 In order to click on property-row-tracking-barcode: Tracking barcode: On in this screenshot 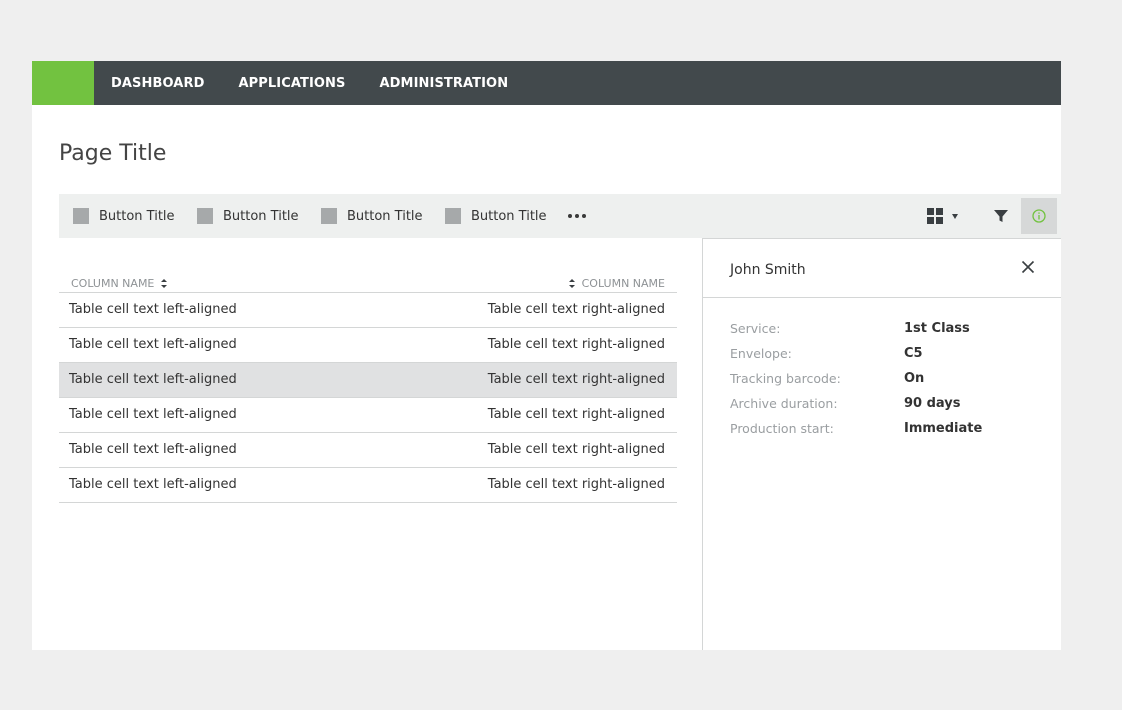, I will do `click(880, 383)`.